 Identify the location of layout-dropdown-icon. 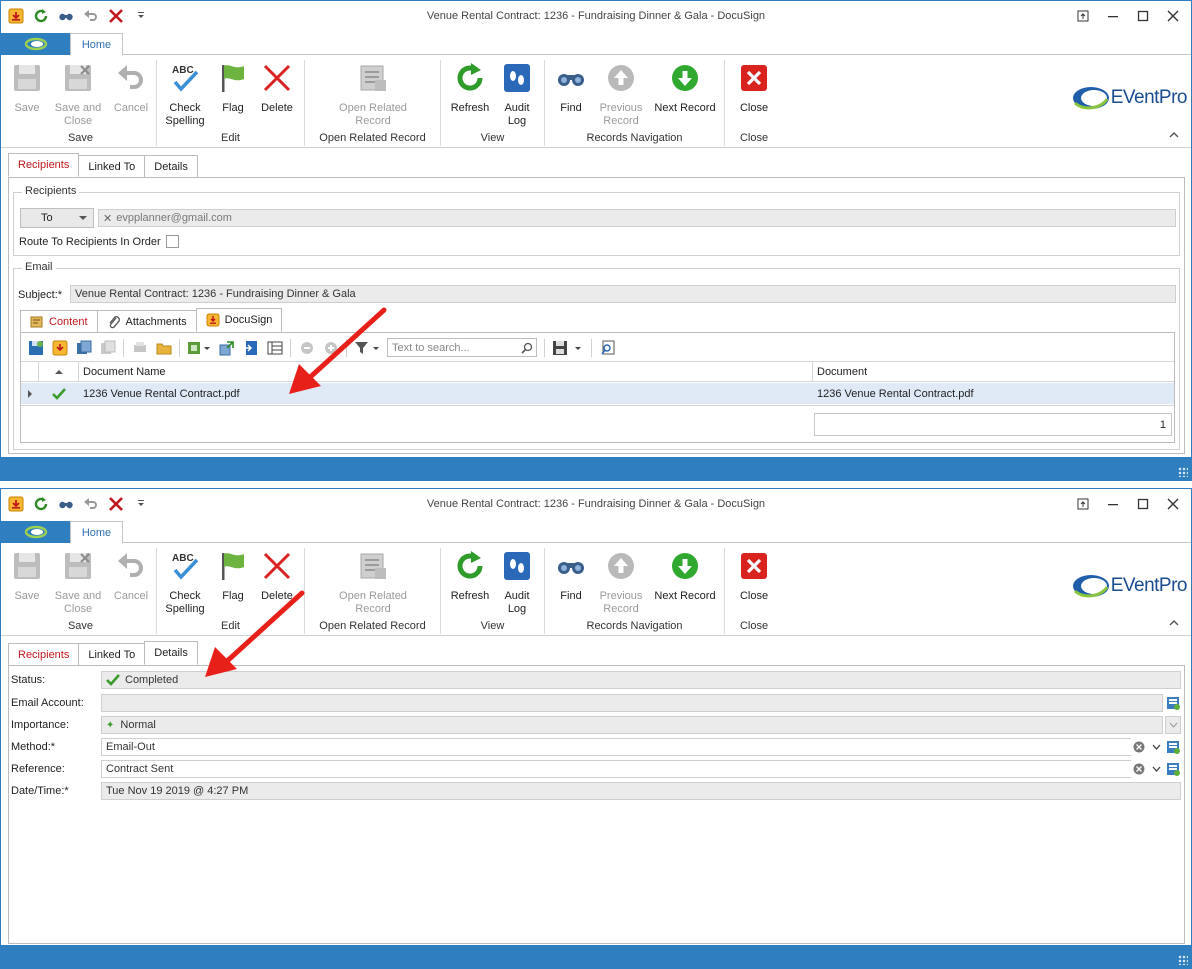
(199, 347).